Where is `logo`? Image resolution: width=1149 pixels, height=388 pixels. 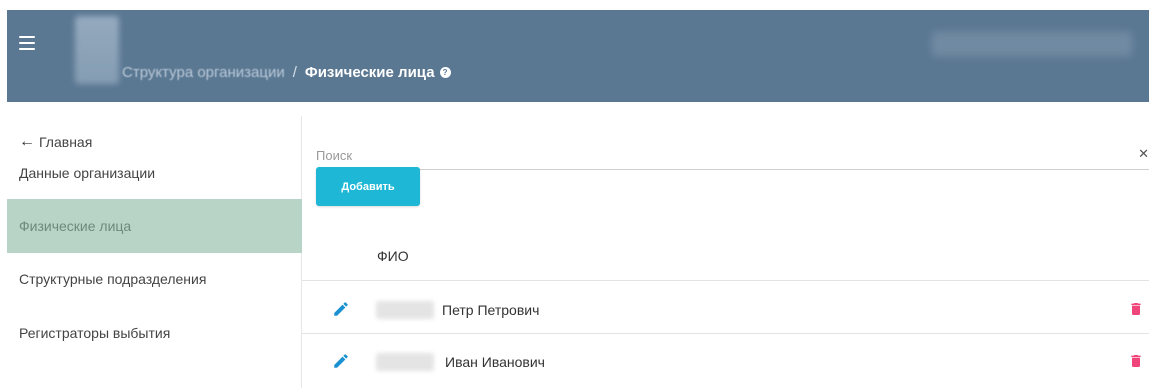
logo is located at coordinates (97, 50).